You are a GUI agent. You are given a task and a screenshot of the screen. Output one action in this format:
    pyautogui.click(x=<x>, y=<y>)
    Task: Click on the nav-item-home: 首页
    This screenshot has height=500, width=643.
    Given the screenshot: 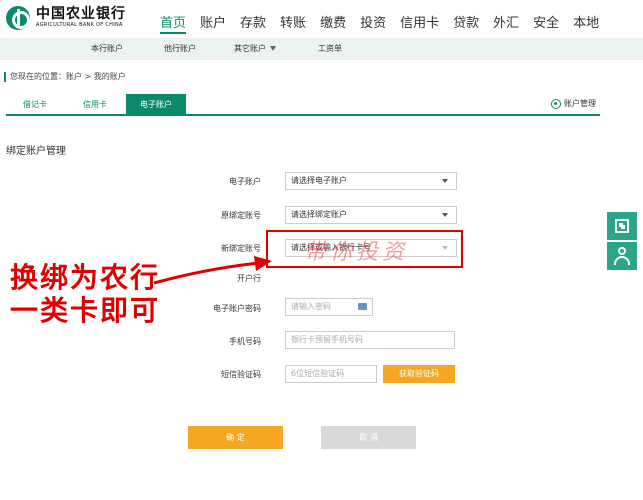 What is the action you would take?
    pyautogui.click(x=173, y=24)
    